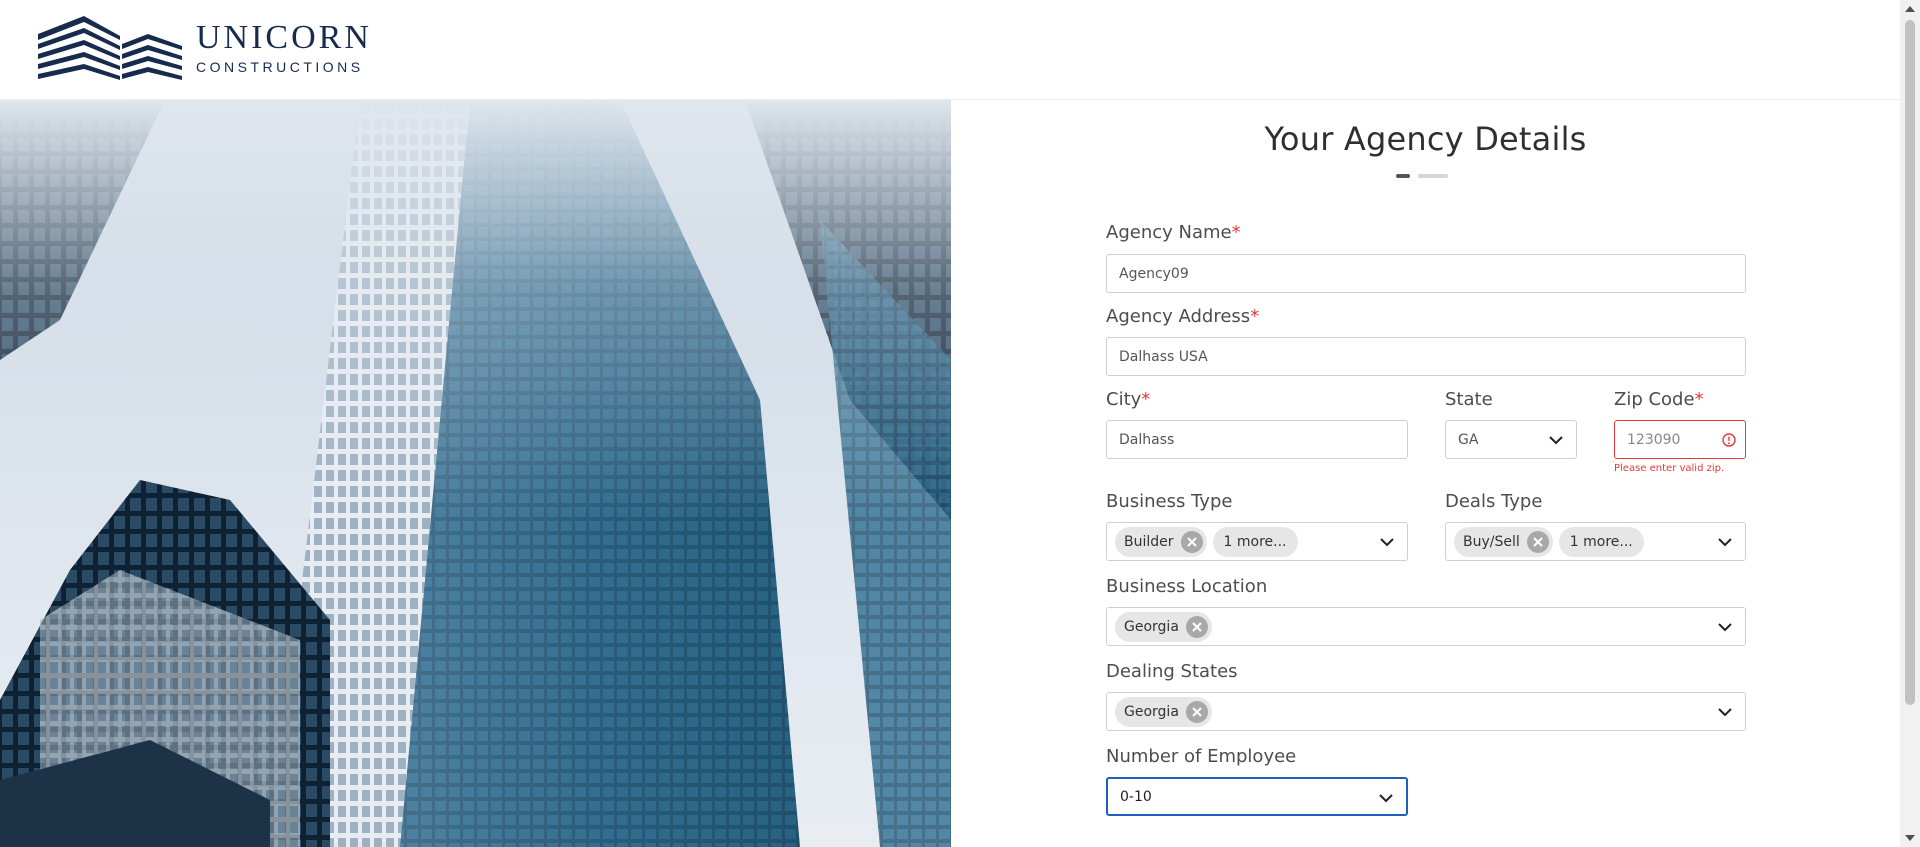  What do you see at coordinates (1154, 273) in the screenshot?
I see `agency-name-value: Agency09` at bounding box center [1154, 273].